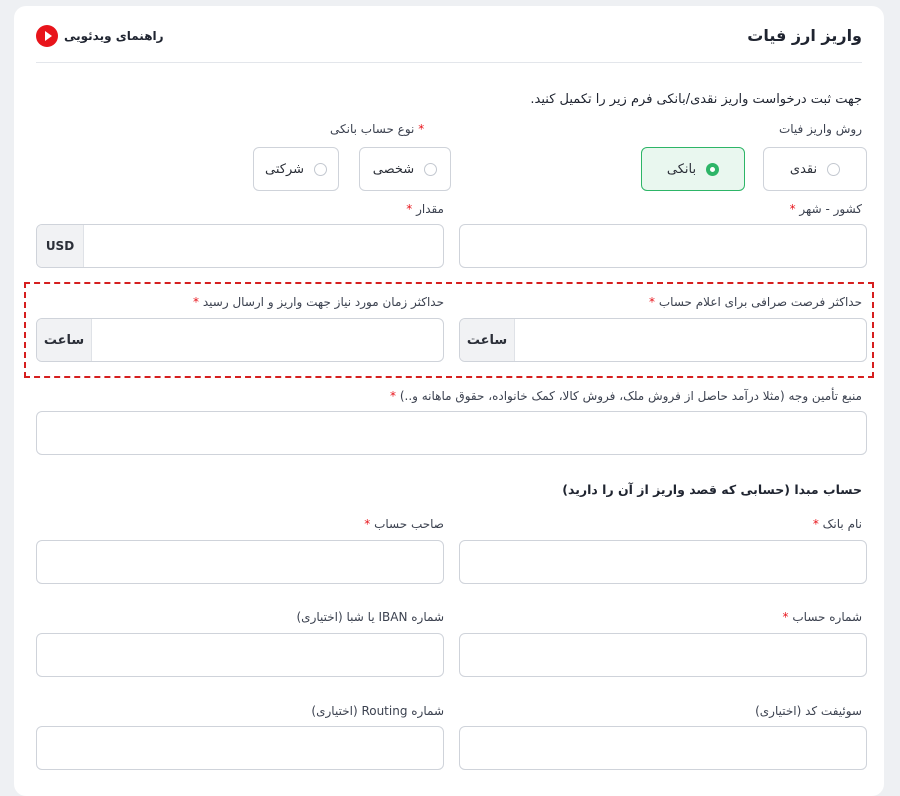 Image resolution: width=900 pixels, height=796 pixels. I want to click on country-city-field, so click(663, 246).